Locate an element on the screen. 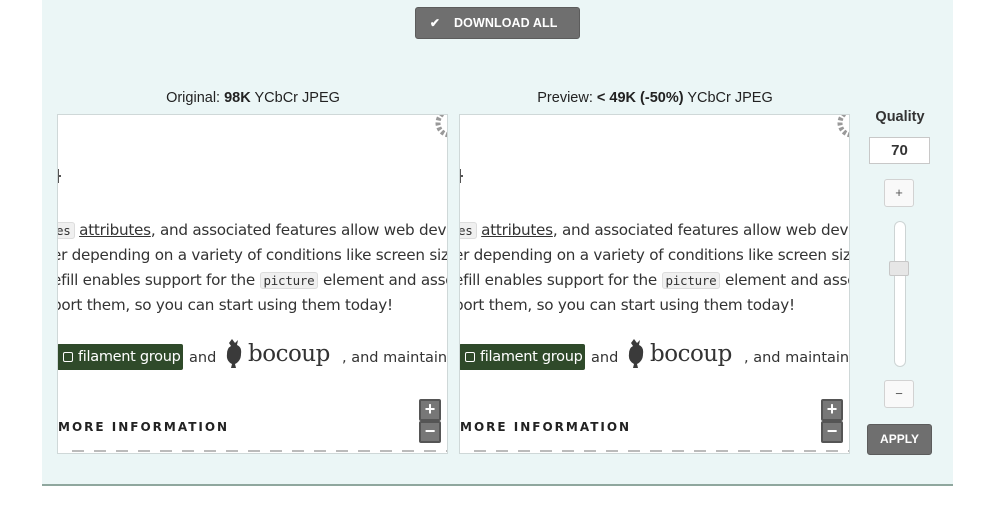 The width and height of the screenshot is (1000, 505). quality-label: Quality is located at coordinates (900, 117).